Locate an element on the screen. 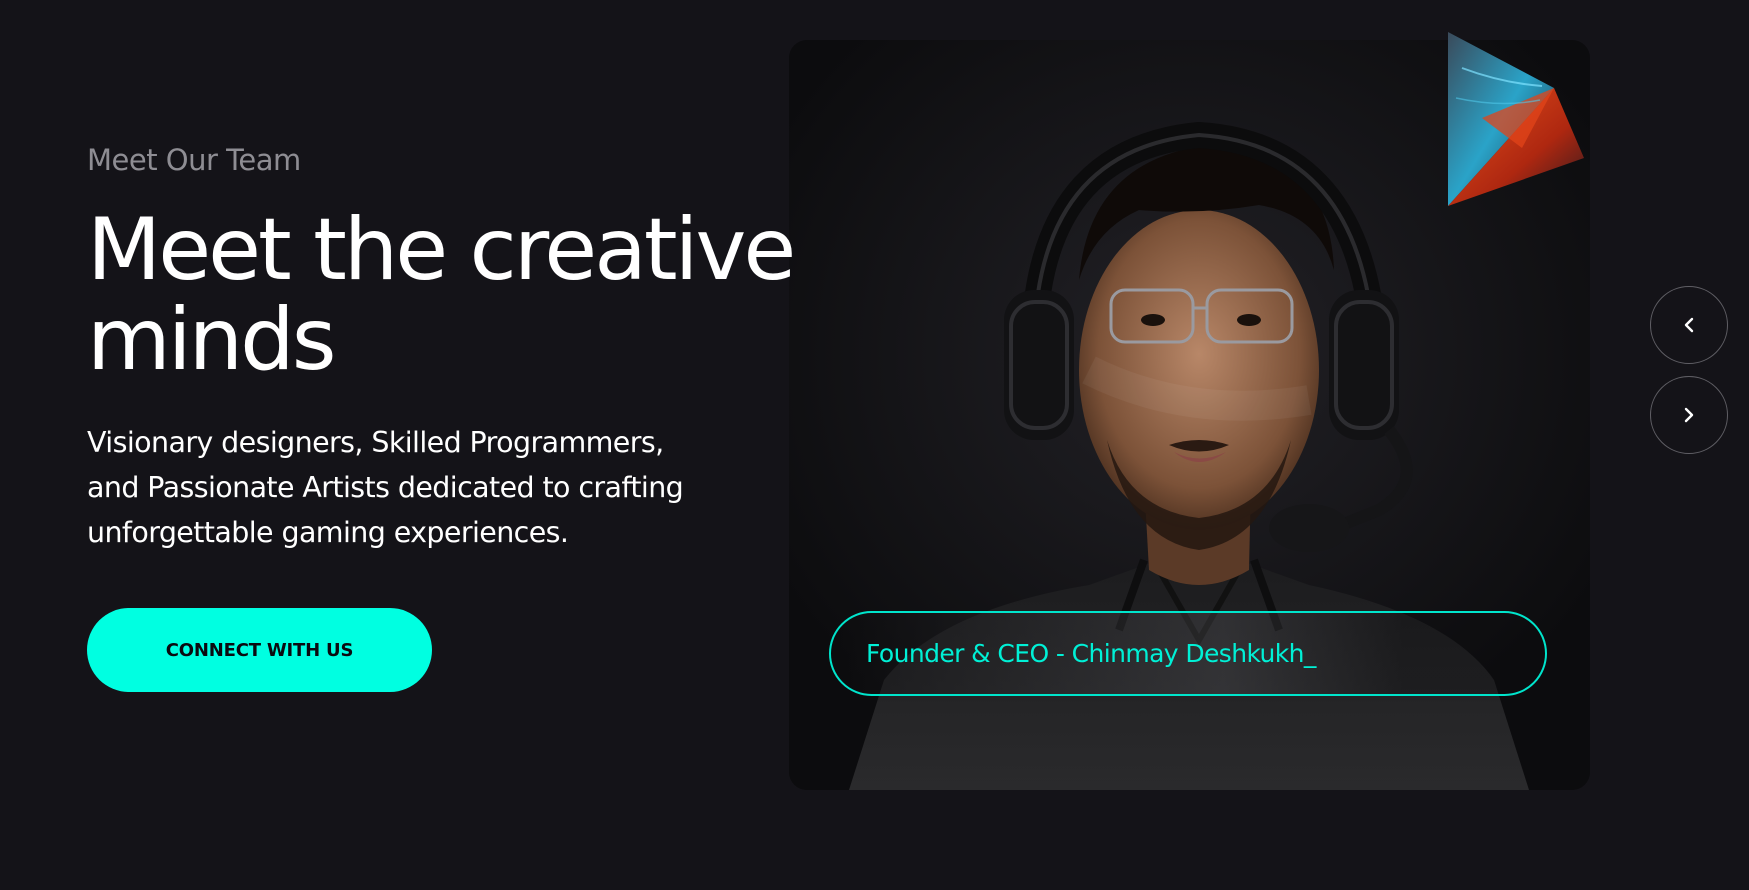 The height and width of the screenshot is (890, 1749). member-role-pill: Founder & CEO - Chinmay Deshkukh_ is located at coordinates (1188, 653).